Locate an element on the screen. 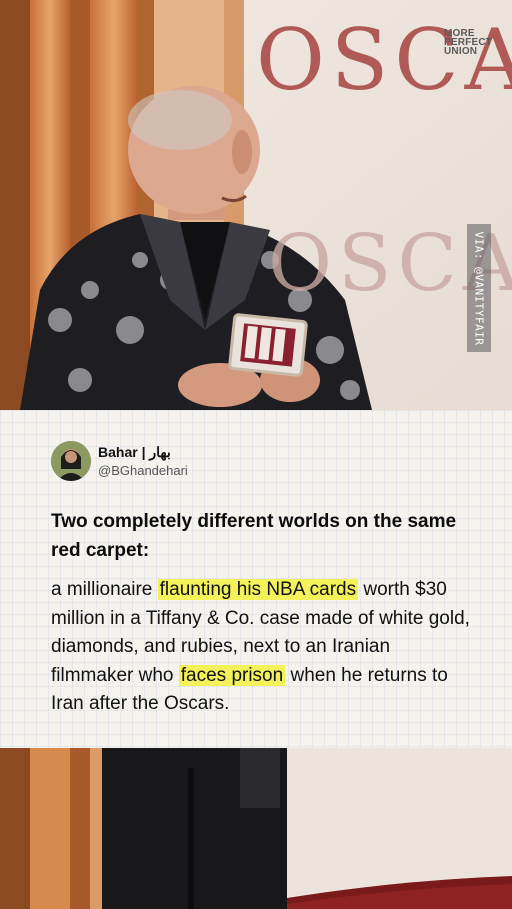 The width and height of the screenshot is (512, 909). tweet-text: a millionaire is located at coordinates (104, 589).